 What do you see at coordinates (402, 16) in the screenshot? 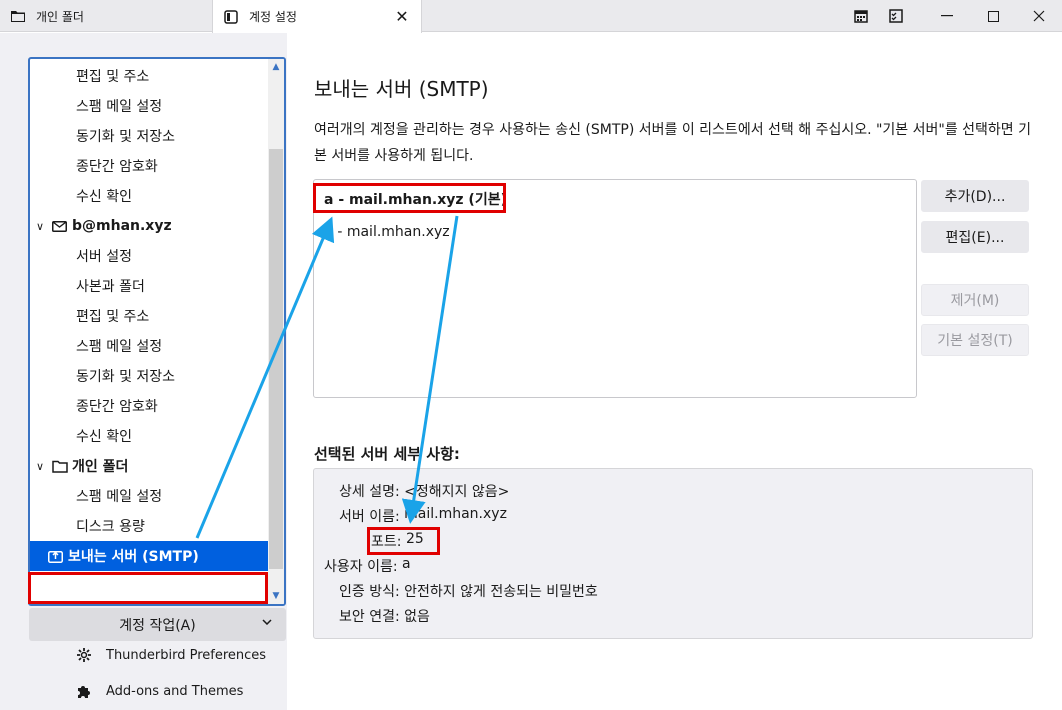
I see `close-icon: ✕` at bounding box center [402, 16].